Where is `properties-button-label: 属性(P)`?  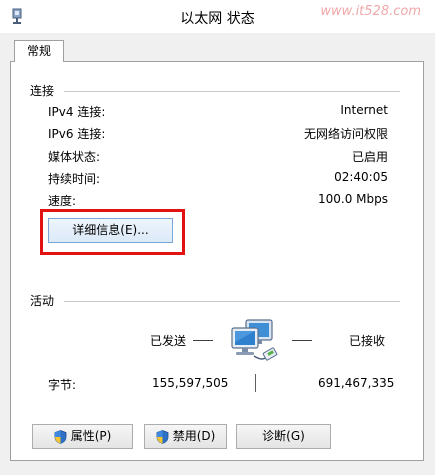
properties-button-label: 属性(P) is located at coordinates (91, 436).